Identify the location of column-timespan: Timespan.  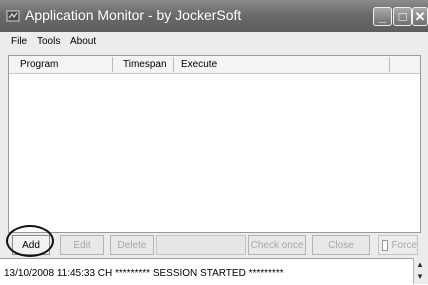
(145, 64).